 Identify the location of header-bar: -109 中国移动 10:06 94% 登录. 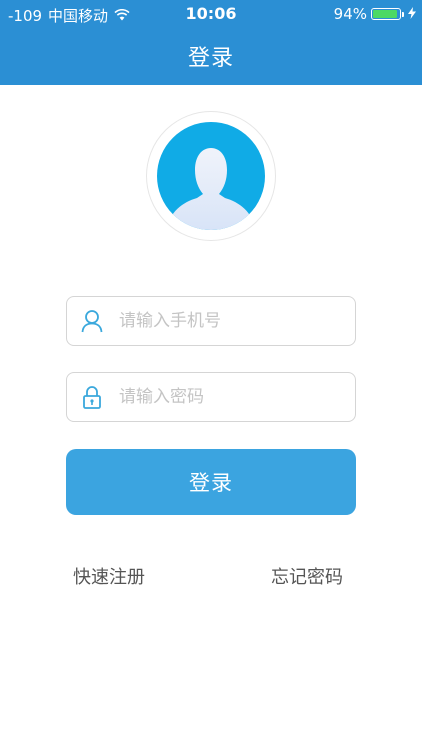
(211, 42).